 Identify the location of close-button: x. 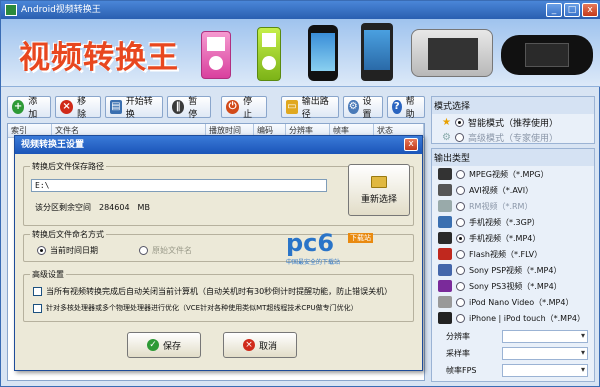
(590, 10).